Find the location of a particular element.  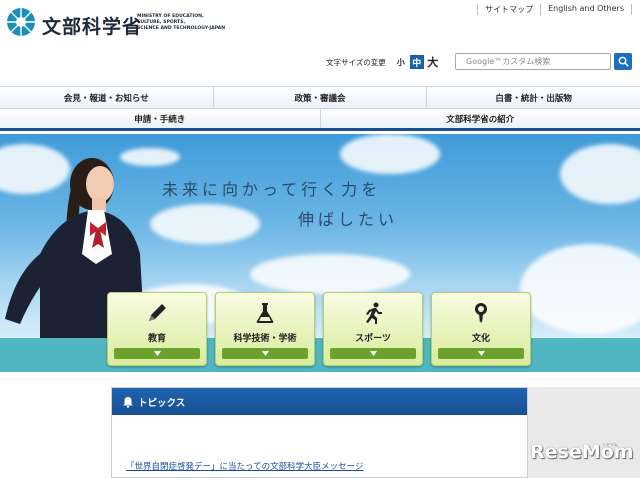

hero-tagline-2: 伸ばしたい is located at coordinates (348, 219).